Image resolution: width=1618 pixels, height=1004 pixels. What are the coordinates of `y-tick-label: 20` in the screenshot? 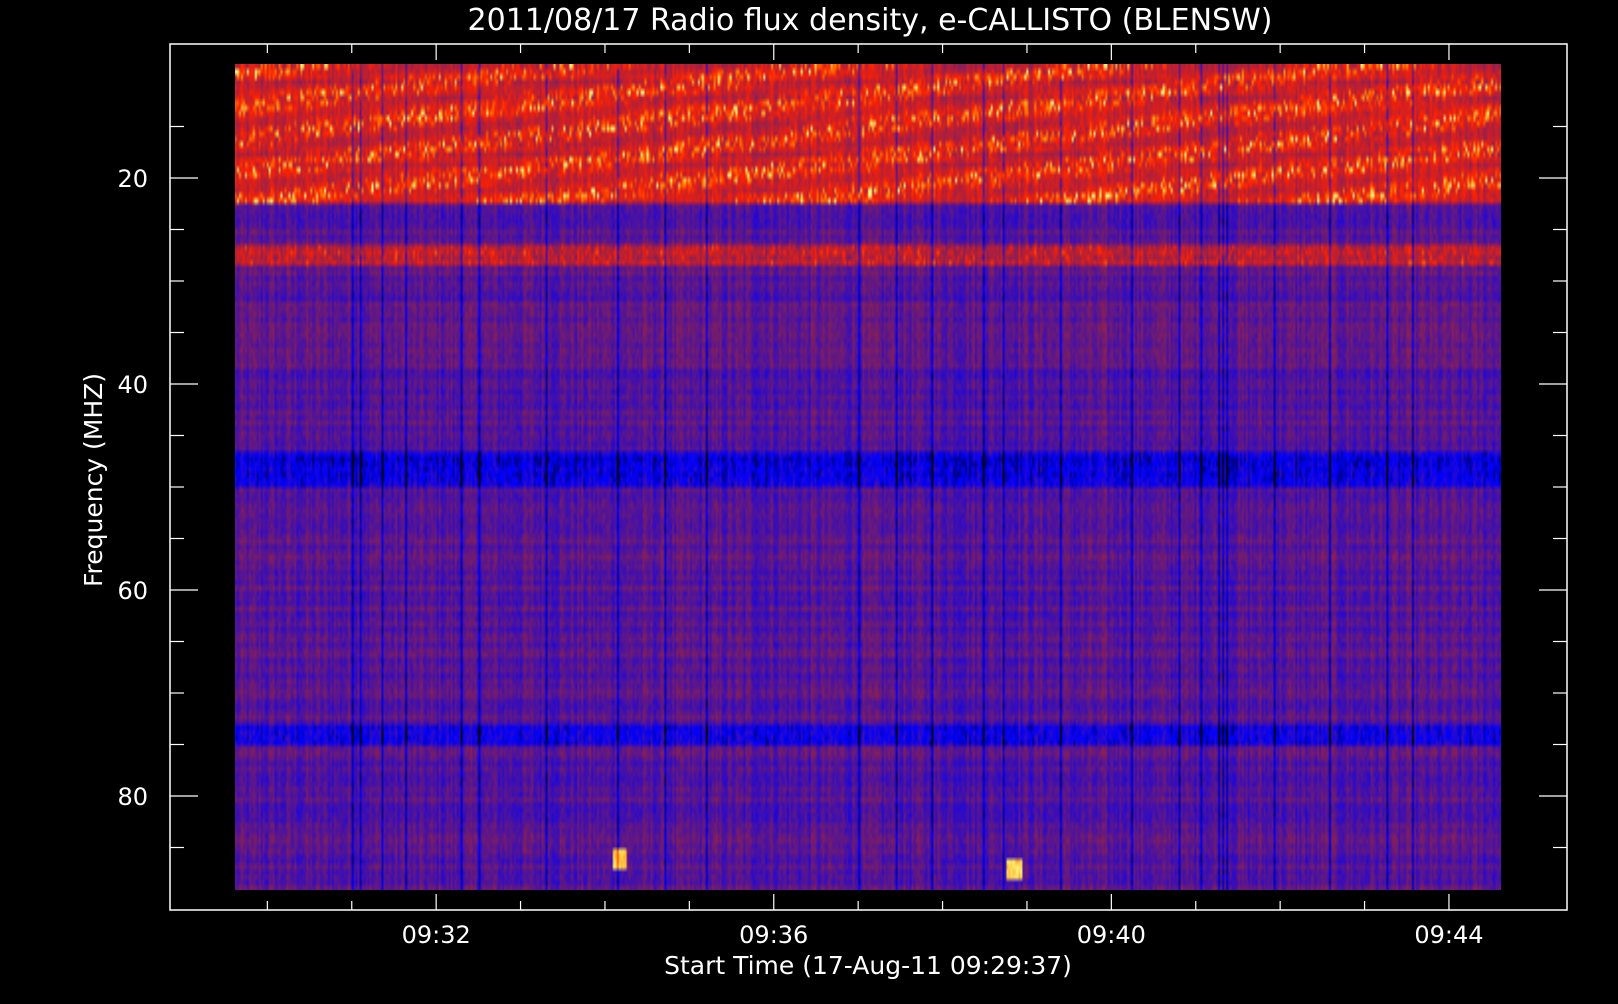 It's located at (132, 179).